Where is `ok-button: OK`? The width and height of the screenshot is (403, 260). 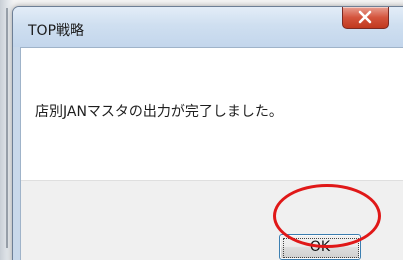 ok-button: OK is located at coordinates (320, 247).